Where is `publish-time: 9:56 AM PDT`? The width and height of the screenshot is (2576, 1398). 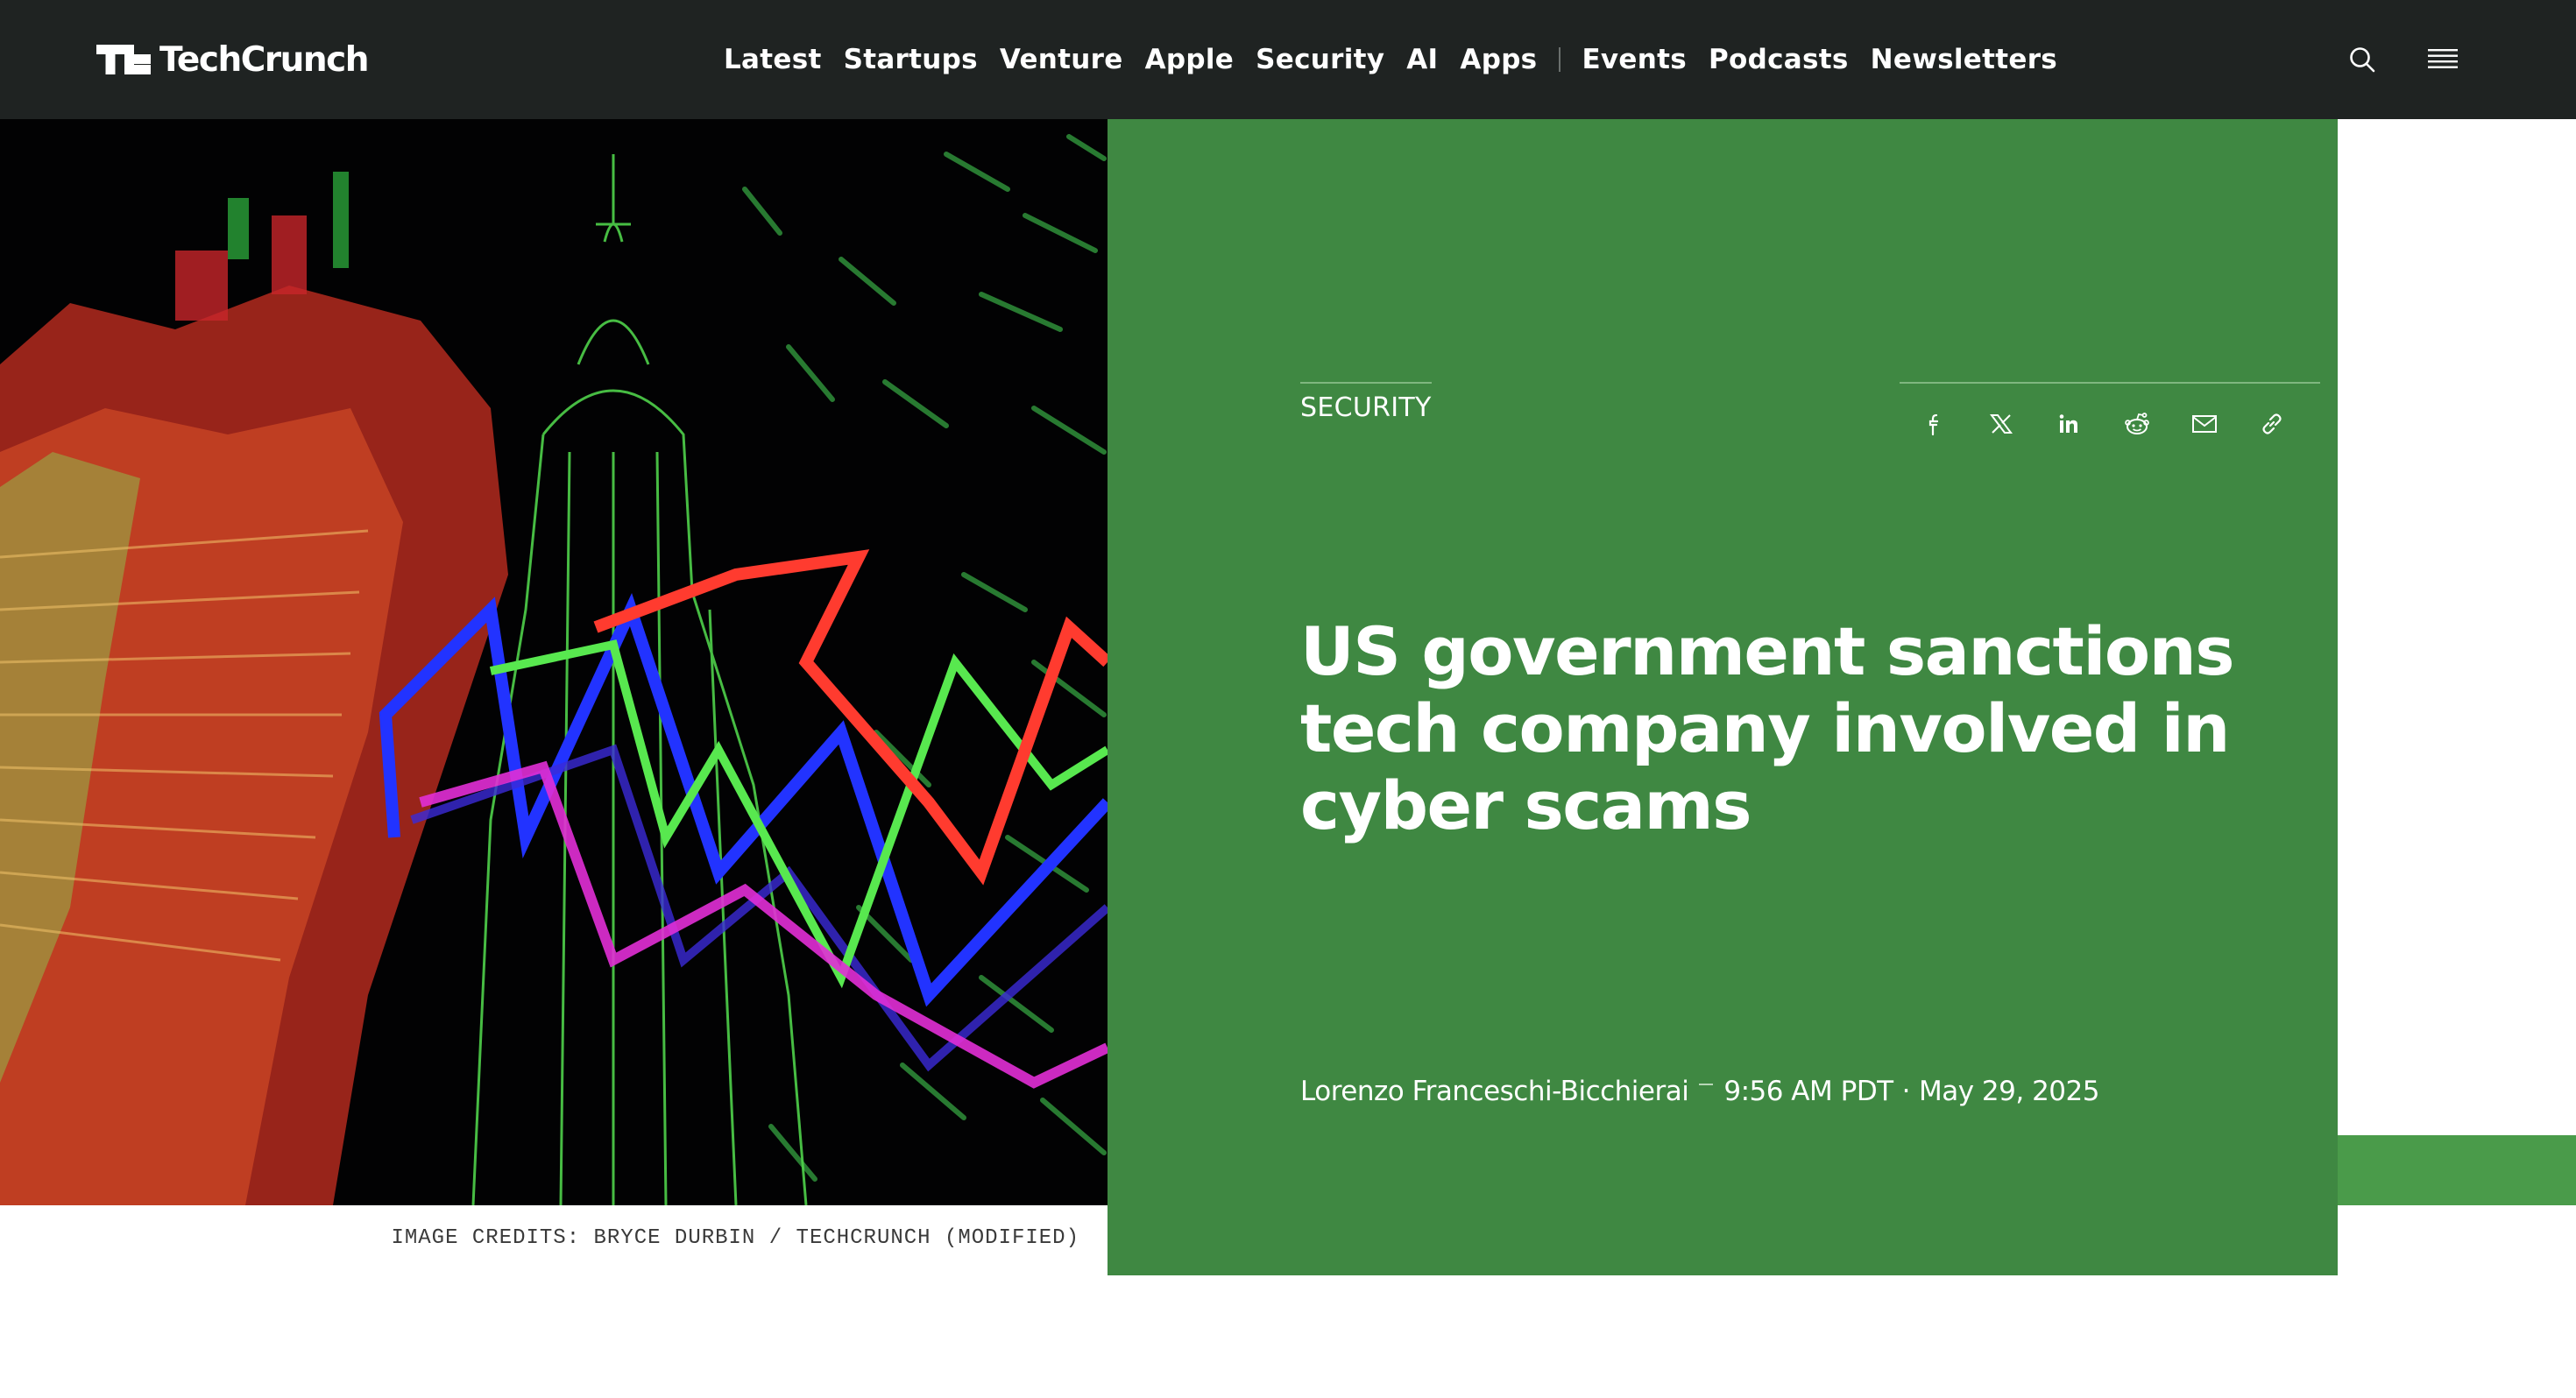 publish-time: 9:56 AM PDT is located at coordinates (1808, 1091).